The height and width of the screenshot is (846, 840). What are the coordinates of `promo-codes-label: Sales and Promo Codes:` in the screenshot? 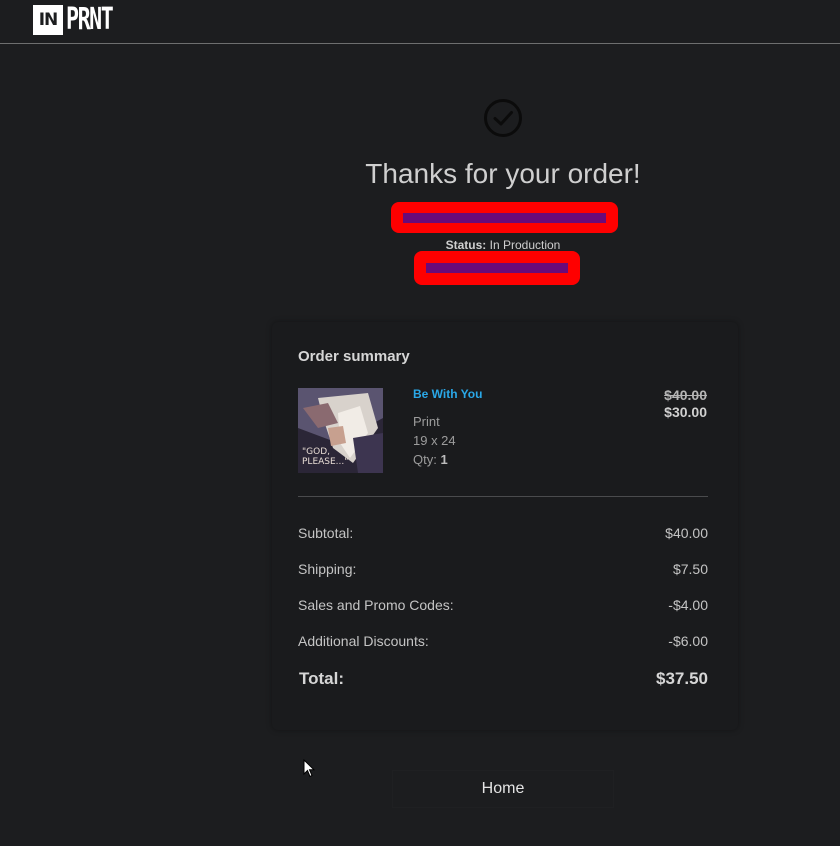 It's located at (376, 605).